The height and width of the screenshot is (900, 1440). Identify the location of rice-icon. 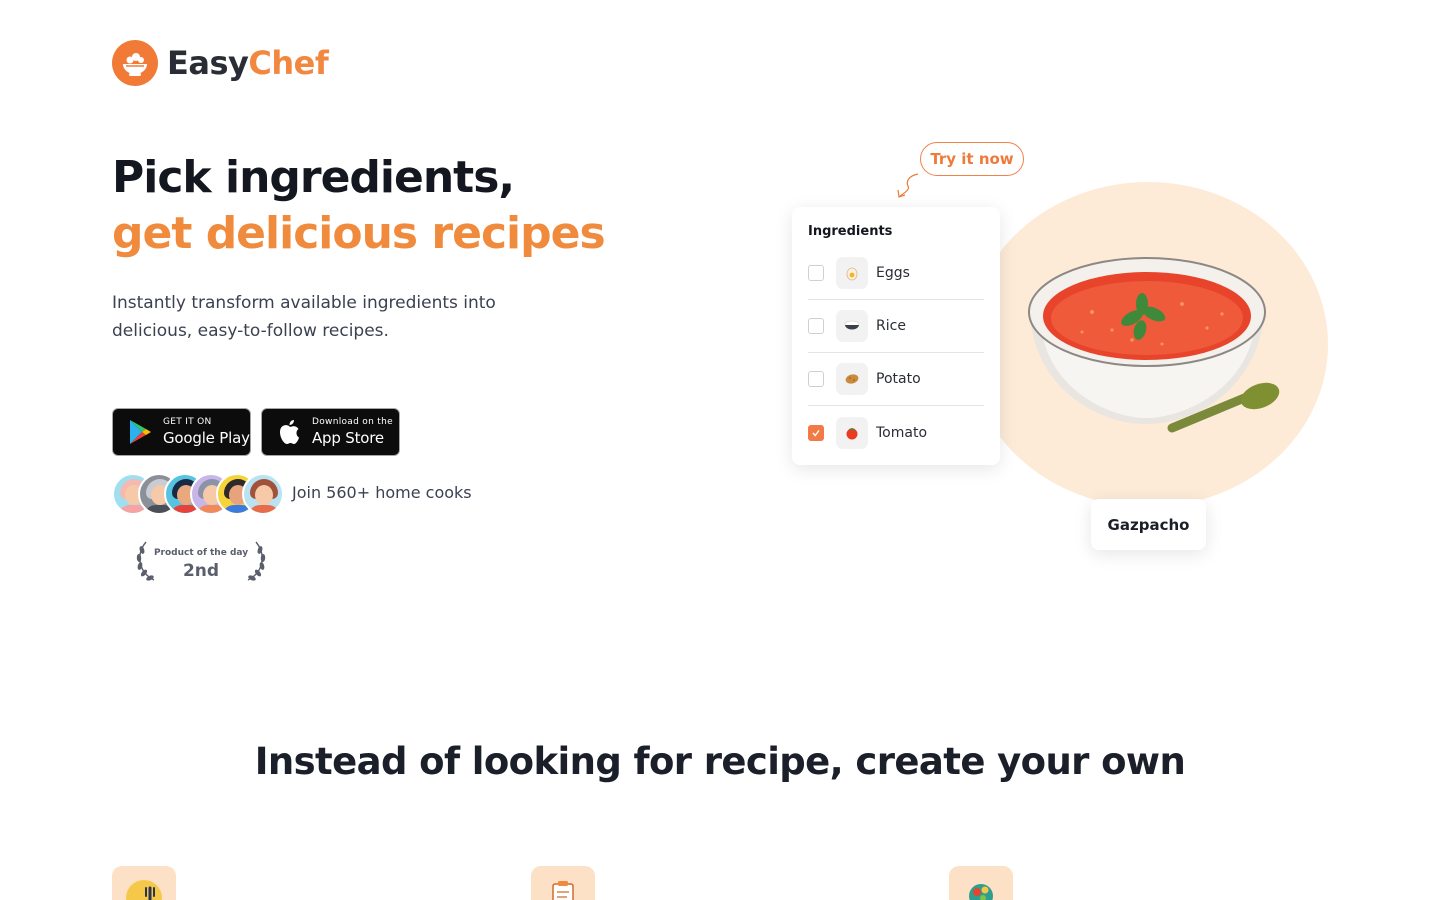
(852, 326).